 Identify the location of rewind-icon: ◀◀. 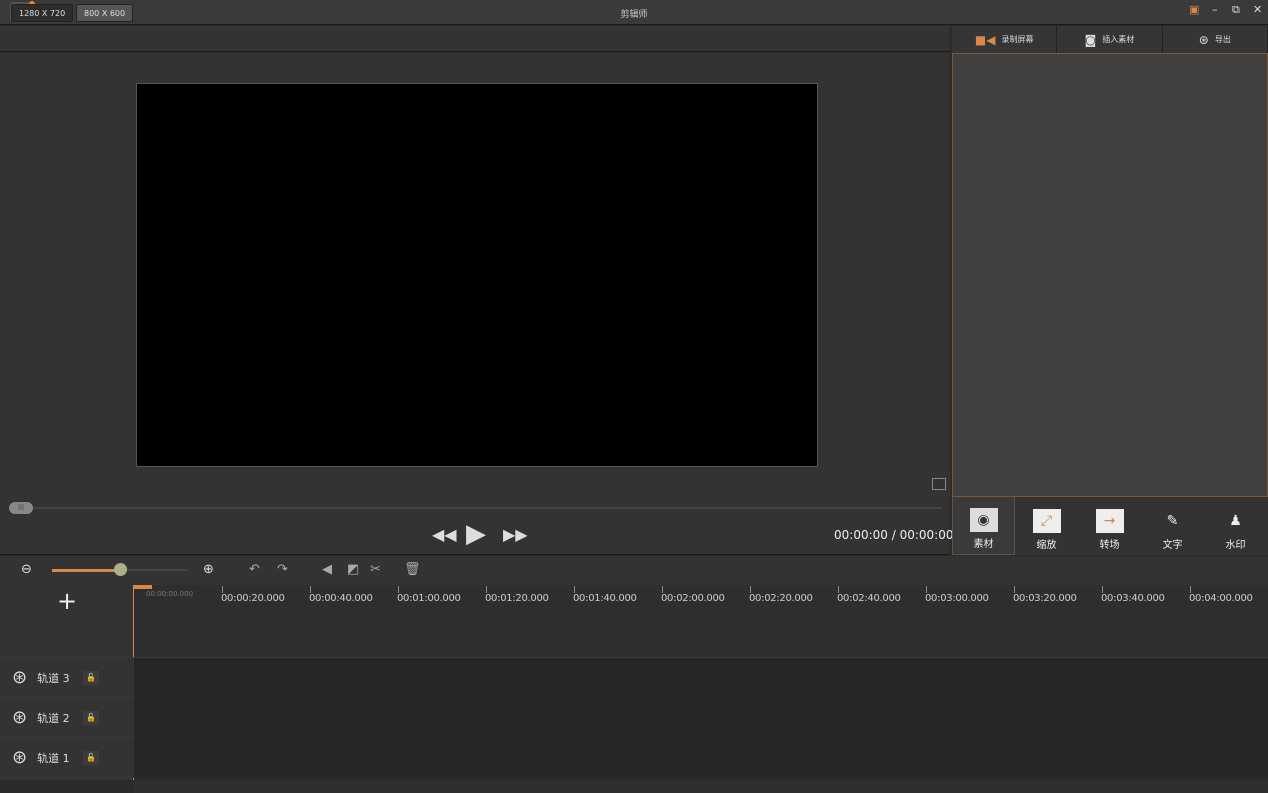
(444, 534).